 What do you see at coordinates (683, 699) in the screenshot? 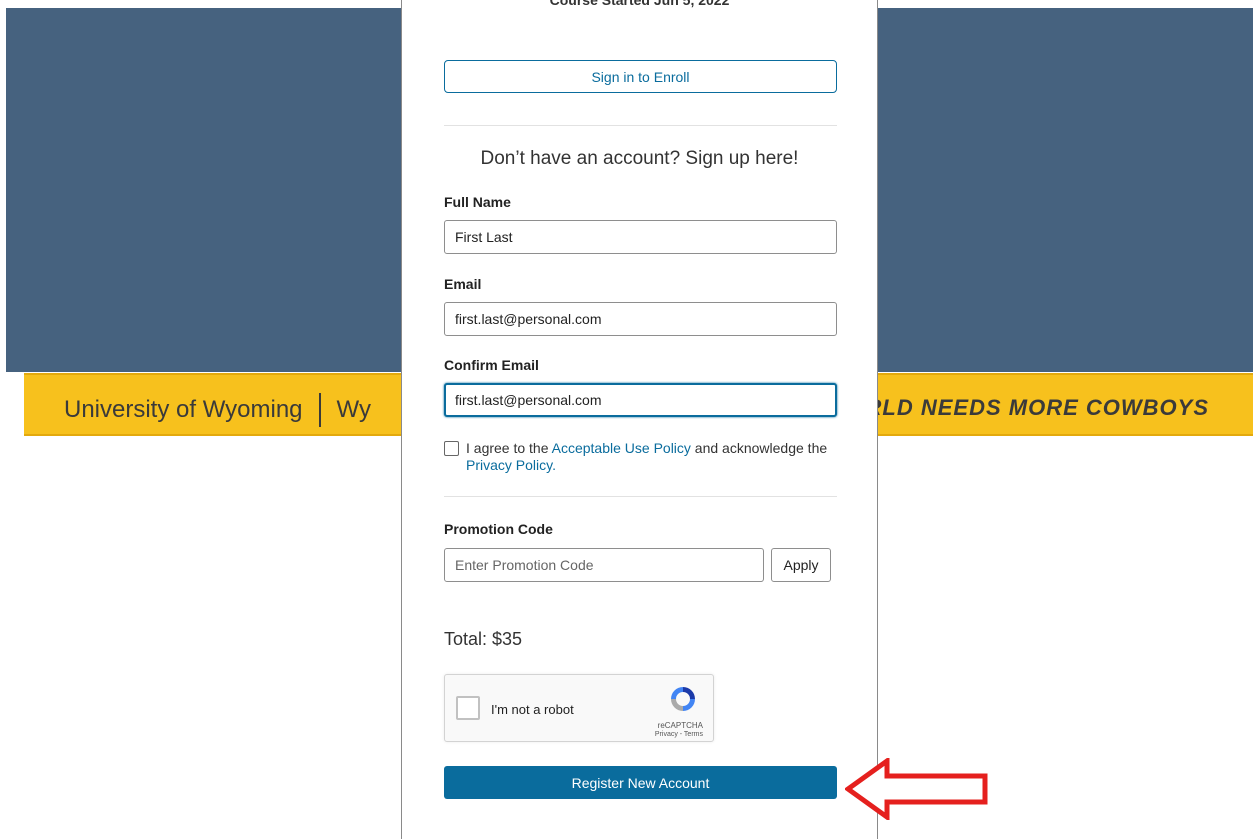
I see `recaptcha-logo-icon` at bounding box center [683, 699].